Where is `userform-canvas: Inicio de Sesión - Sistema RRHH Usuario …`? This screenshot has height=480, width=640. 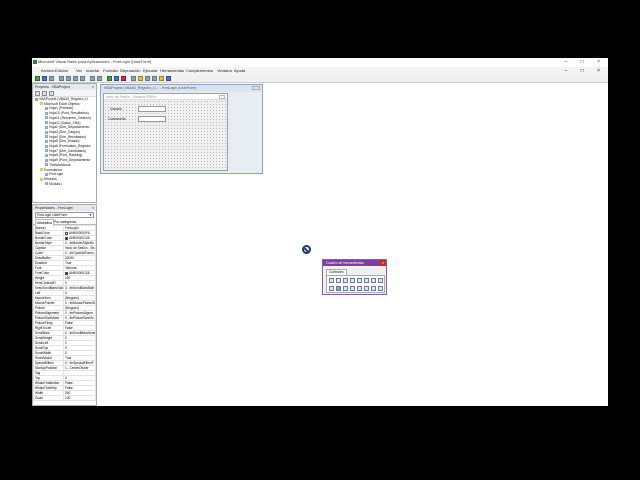 userform-canvas: Inicio de Sesión - Sistema RRHH Usuario … is located at coordinates (165, 132).